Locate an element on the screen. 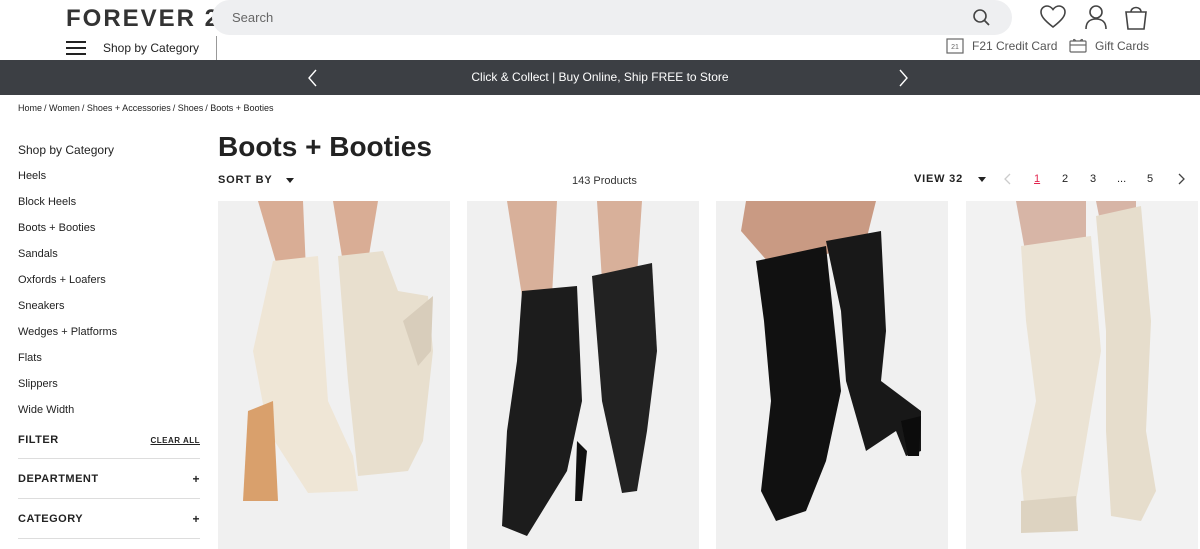 The image size is (1200, 549). filter-label: FILTER is located at coordinates (38, 440).